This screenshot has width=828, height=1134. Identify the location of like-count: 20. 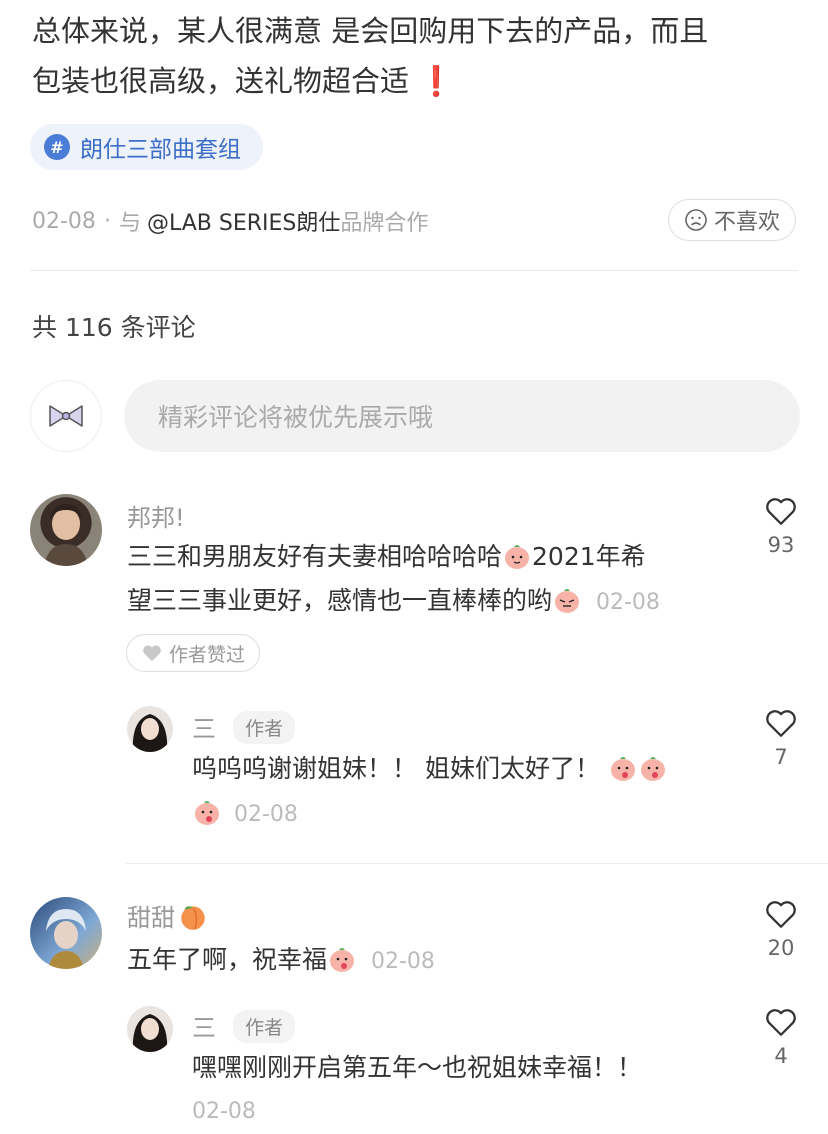
(781, 948).